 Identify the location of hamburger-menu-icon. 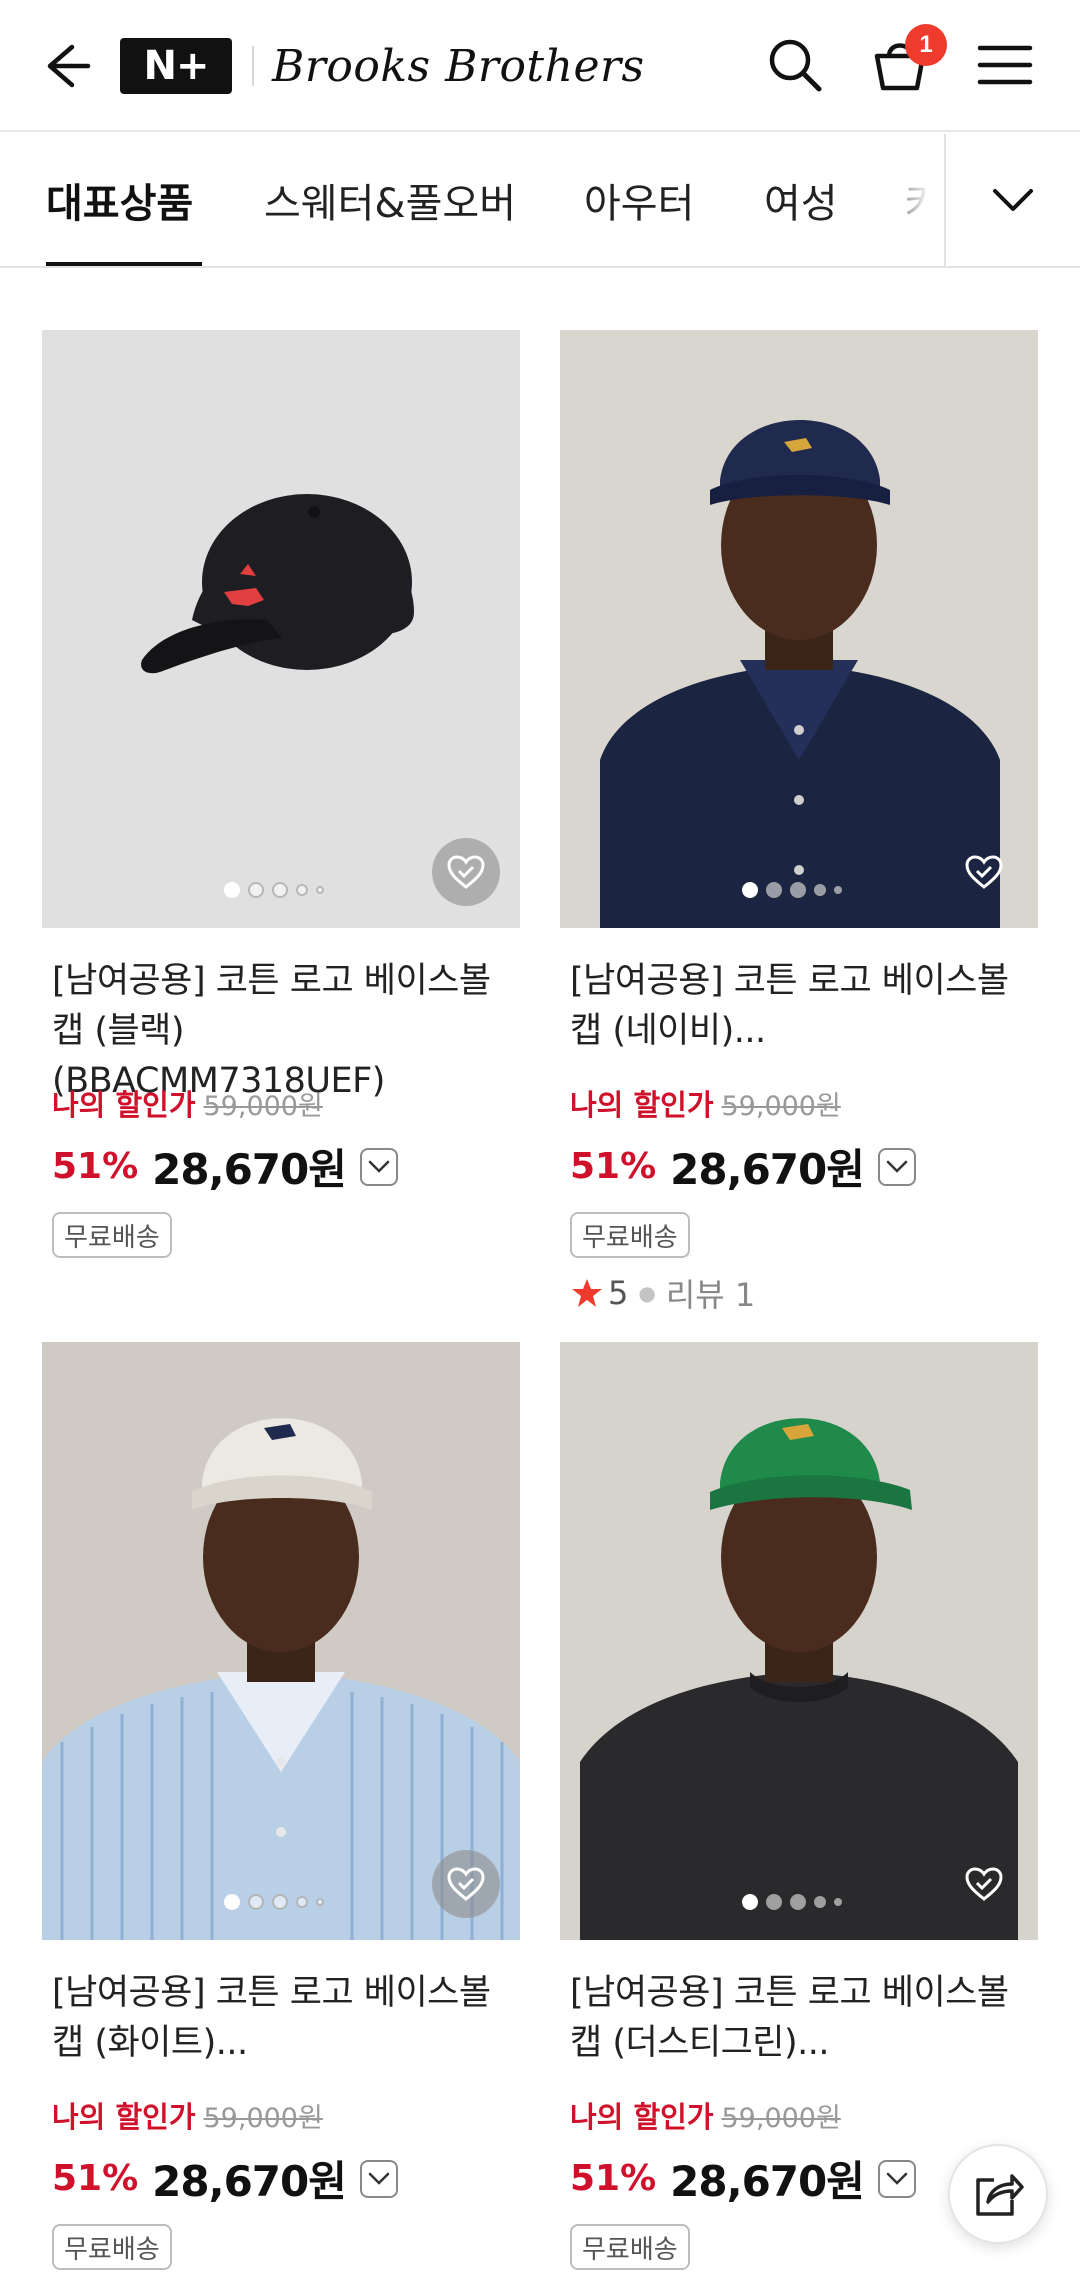
(1005, 65).